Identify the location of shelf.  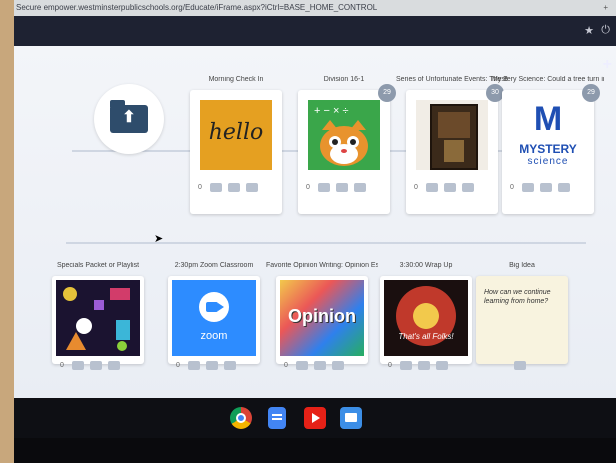
(315, 418).